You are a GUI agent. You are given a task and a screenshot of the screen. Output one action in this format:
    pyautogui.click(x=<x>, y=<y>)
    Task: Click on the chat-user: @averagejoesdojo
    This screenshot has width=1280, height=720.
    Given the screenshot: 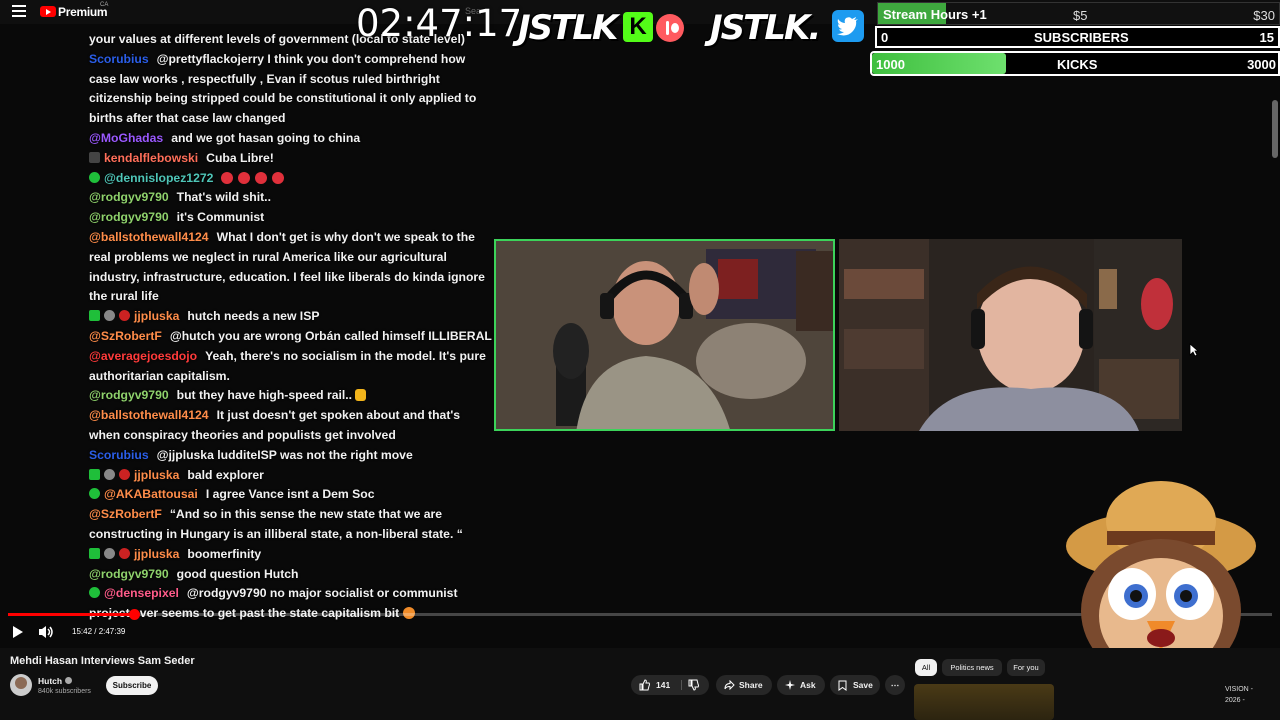 What is the action you would take?
    pyautogui.click(x=143, y=355)
    